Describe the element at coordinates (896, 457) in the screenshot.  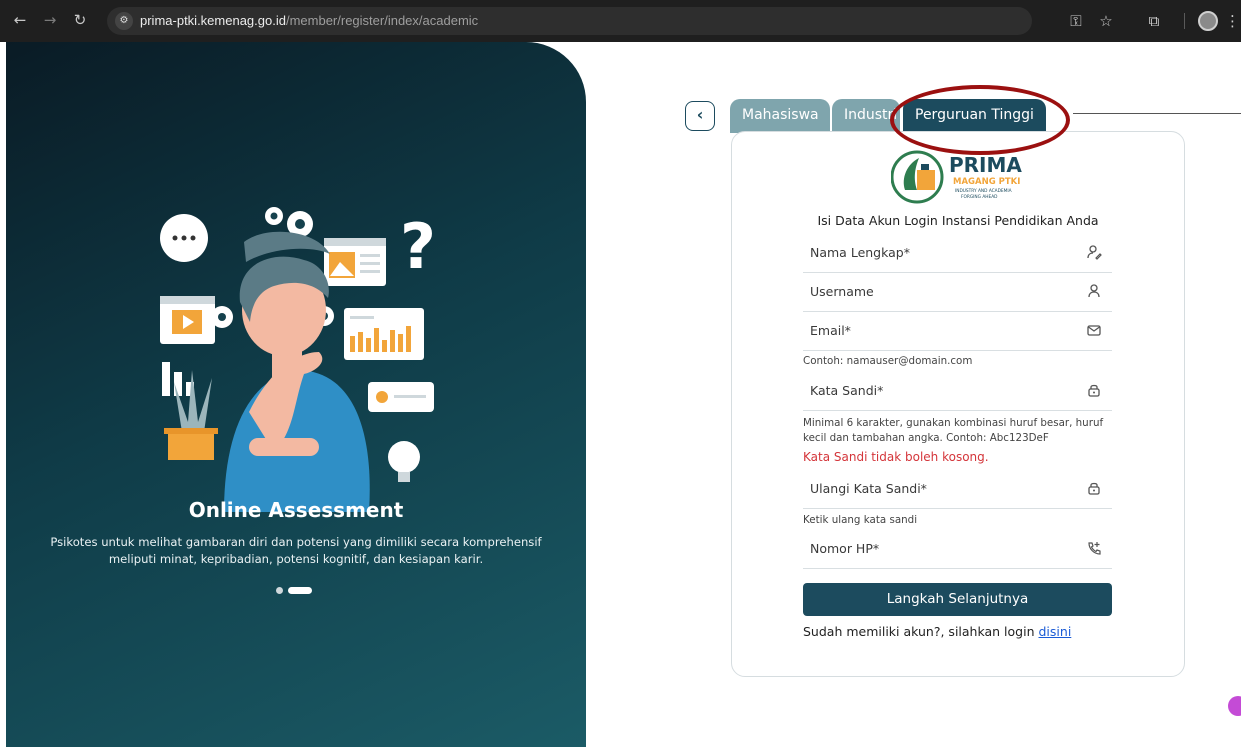
I see `password-error-message: Kata Sandi tidak boleh kosong.` at that location.